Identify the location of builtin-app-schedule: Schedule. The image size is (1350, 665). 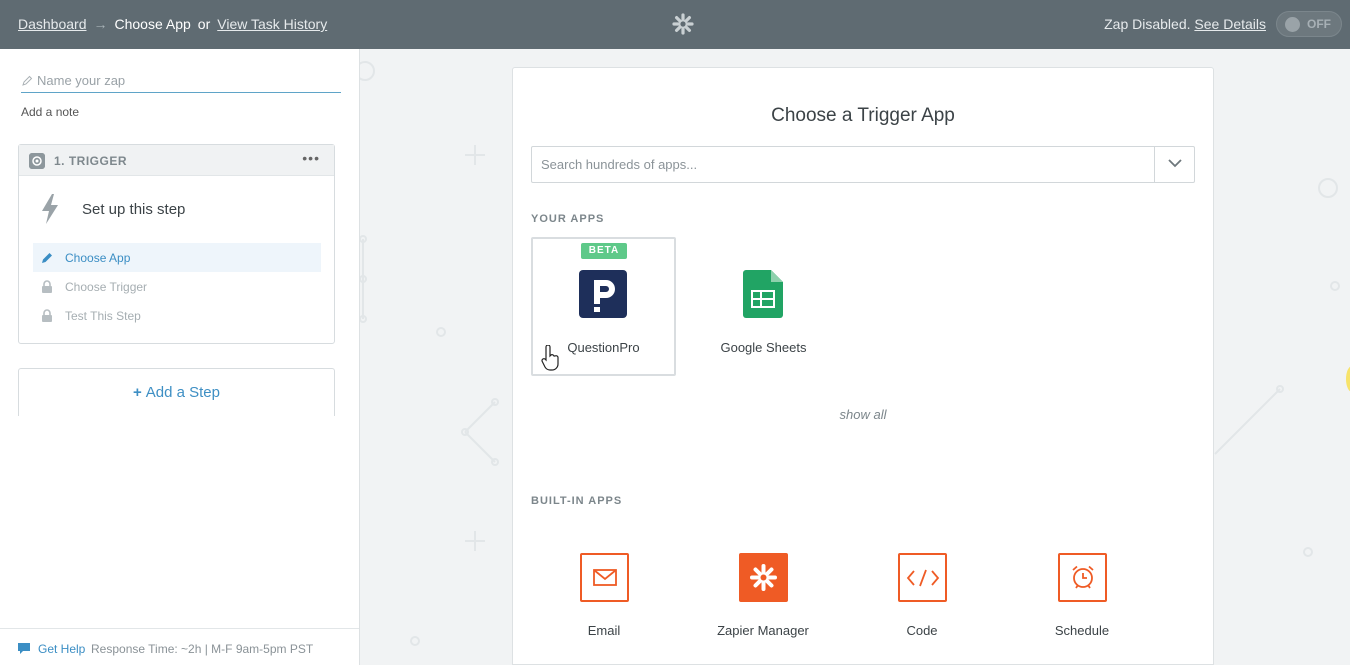
(1082, 603).